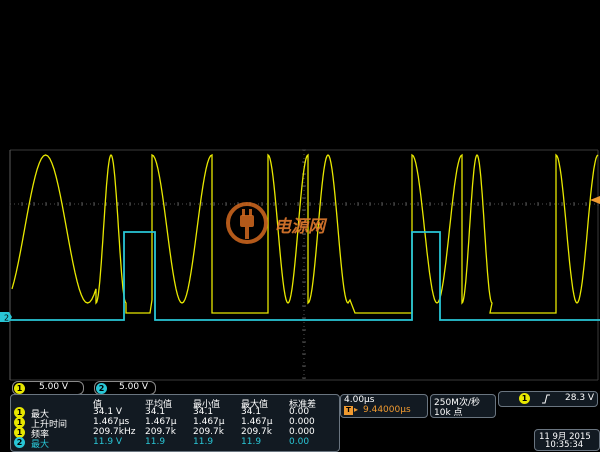 This screenshot has width=600, height=452. I want to click on measurement-mean: 34.1, so click(155, 412).